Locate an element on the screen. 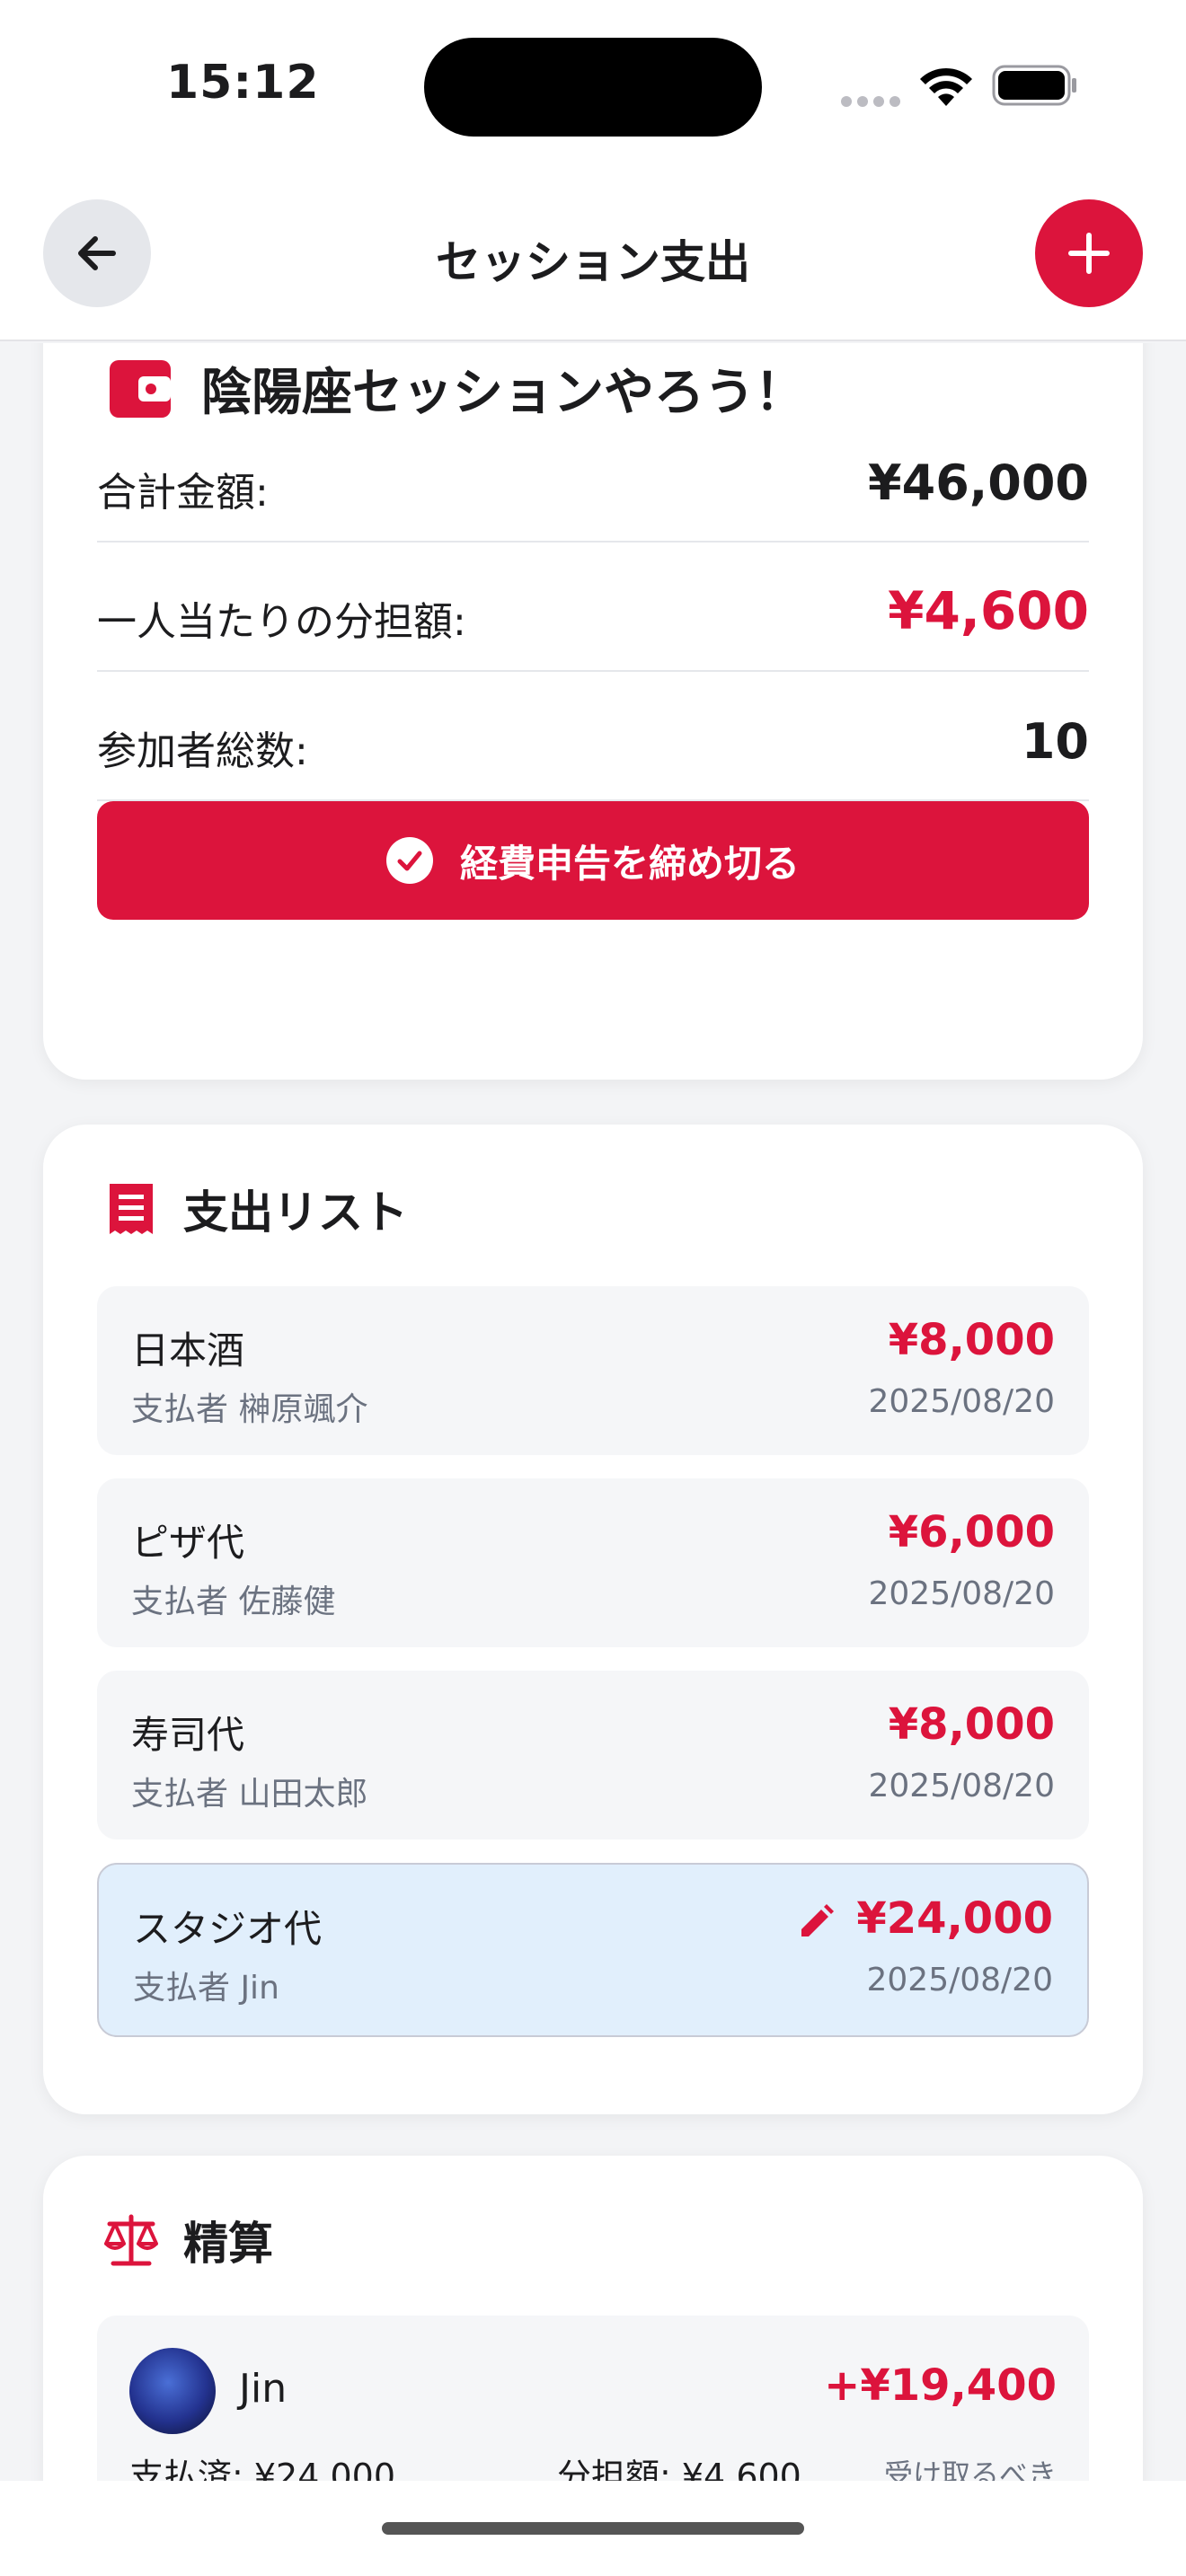 This screenshot has height=2576, width=1186. navigation-bar: セッション支出 is located at coordinates (593, 256).